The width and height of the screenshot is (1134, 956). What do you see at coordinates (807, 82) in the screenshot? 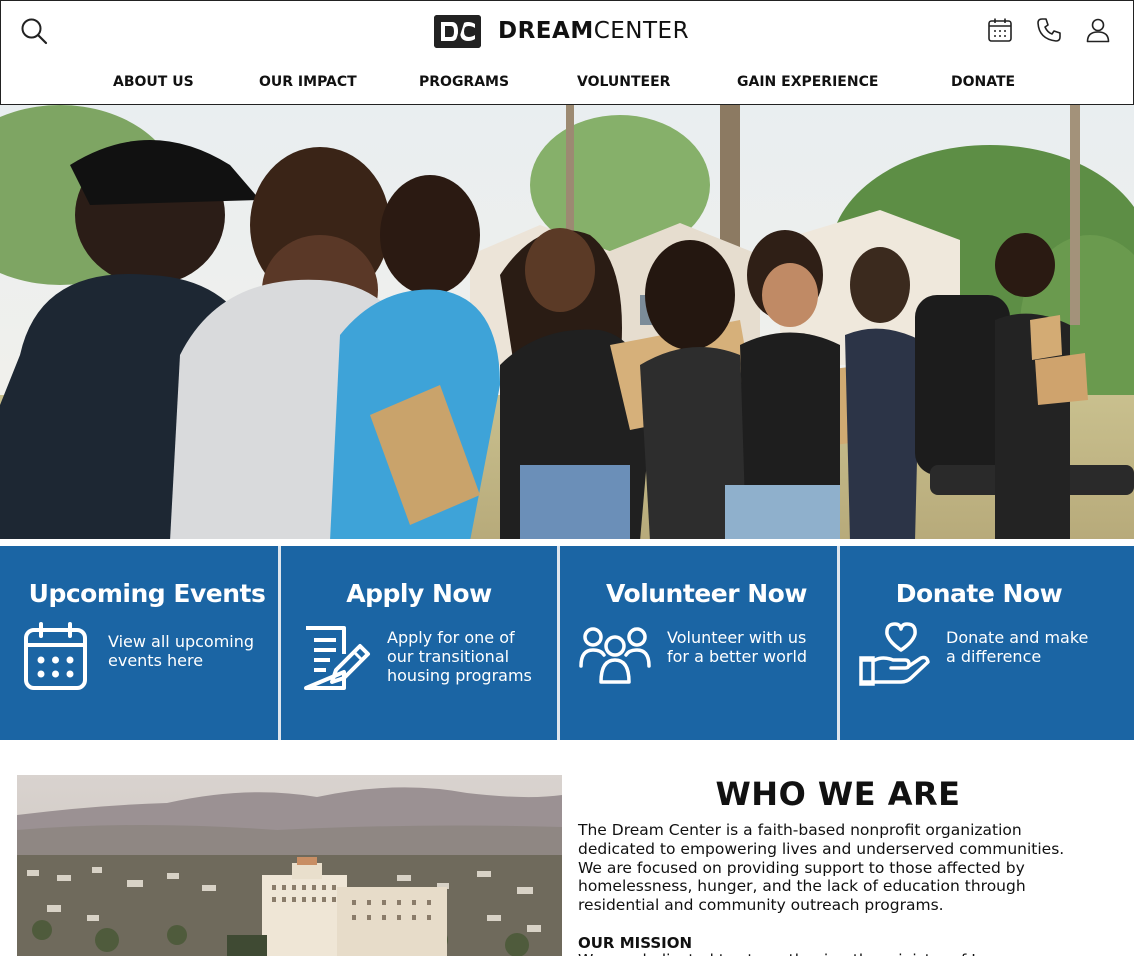
I see `nav-gain-experience: GAIN EXPERIENCE` at bounding box center [807, 82].